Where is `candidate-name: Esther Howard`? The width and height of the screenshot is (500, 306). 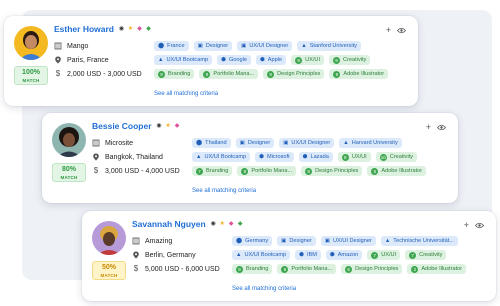
candidate-name: Esther Howard is located at coordinates (84, 29).